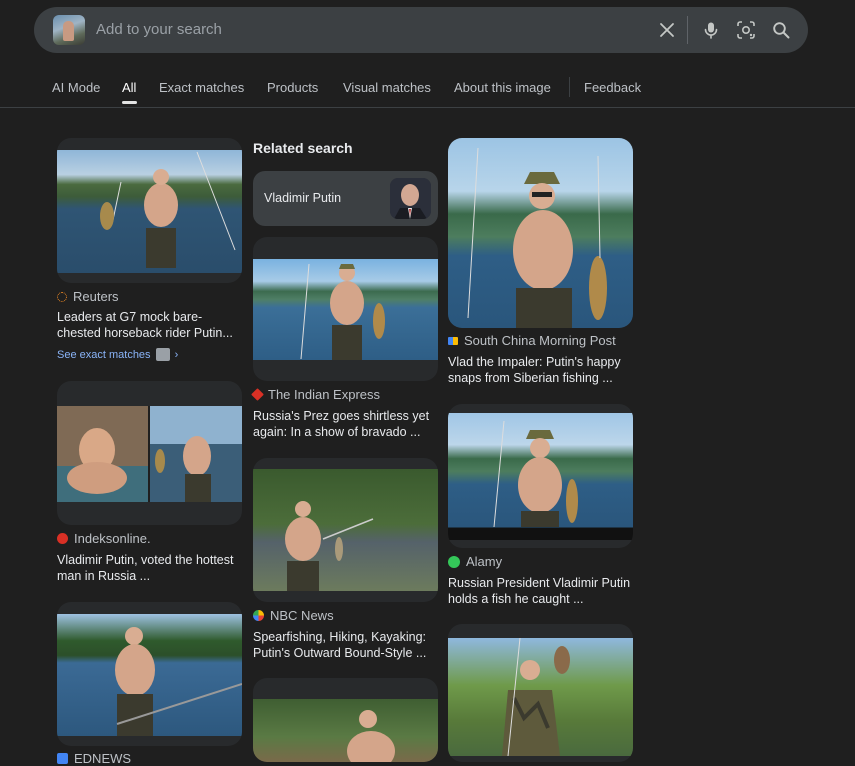 The width and height of the screenshot is (855, 766). I want to click on source-reuters: Reuters, so click(88, 296).